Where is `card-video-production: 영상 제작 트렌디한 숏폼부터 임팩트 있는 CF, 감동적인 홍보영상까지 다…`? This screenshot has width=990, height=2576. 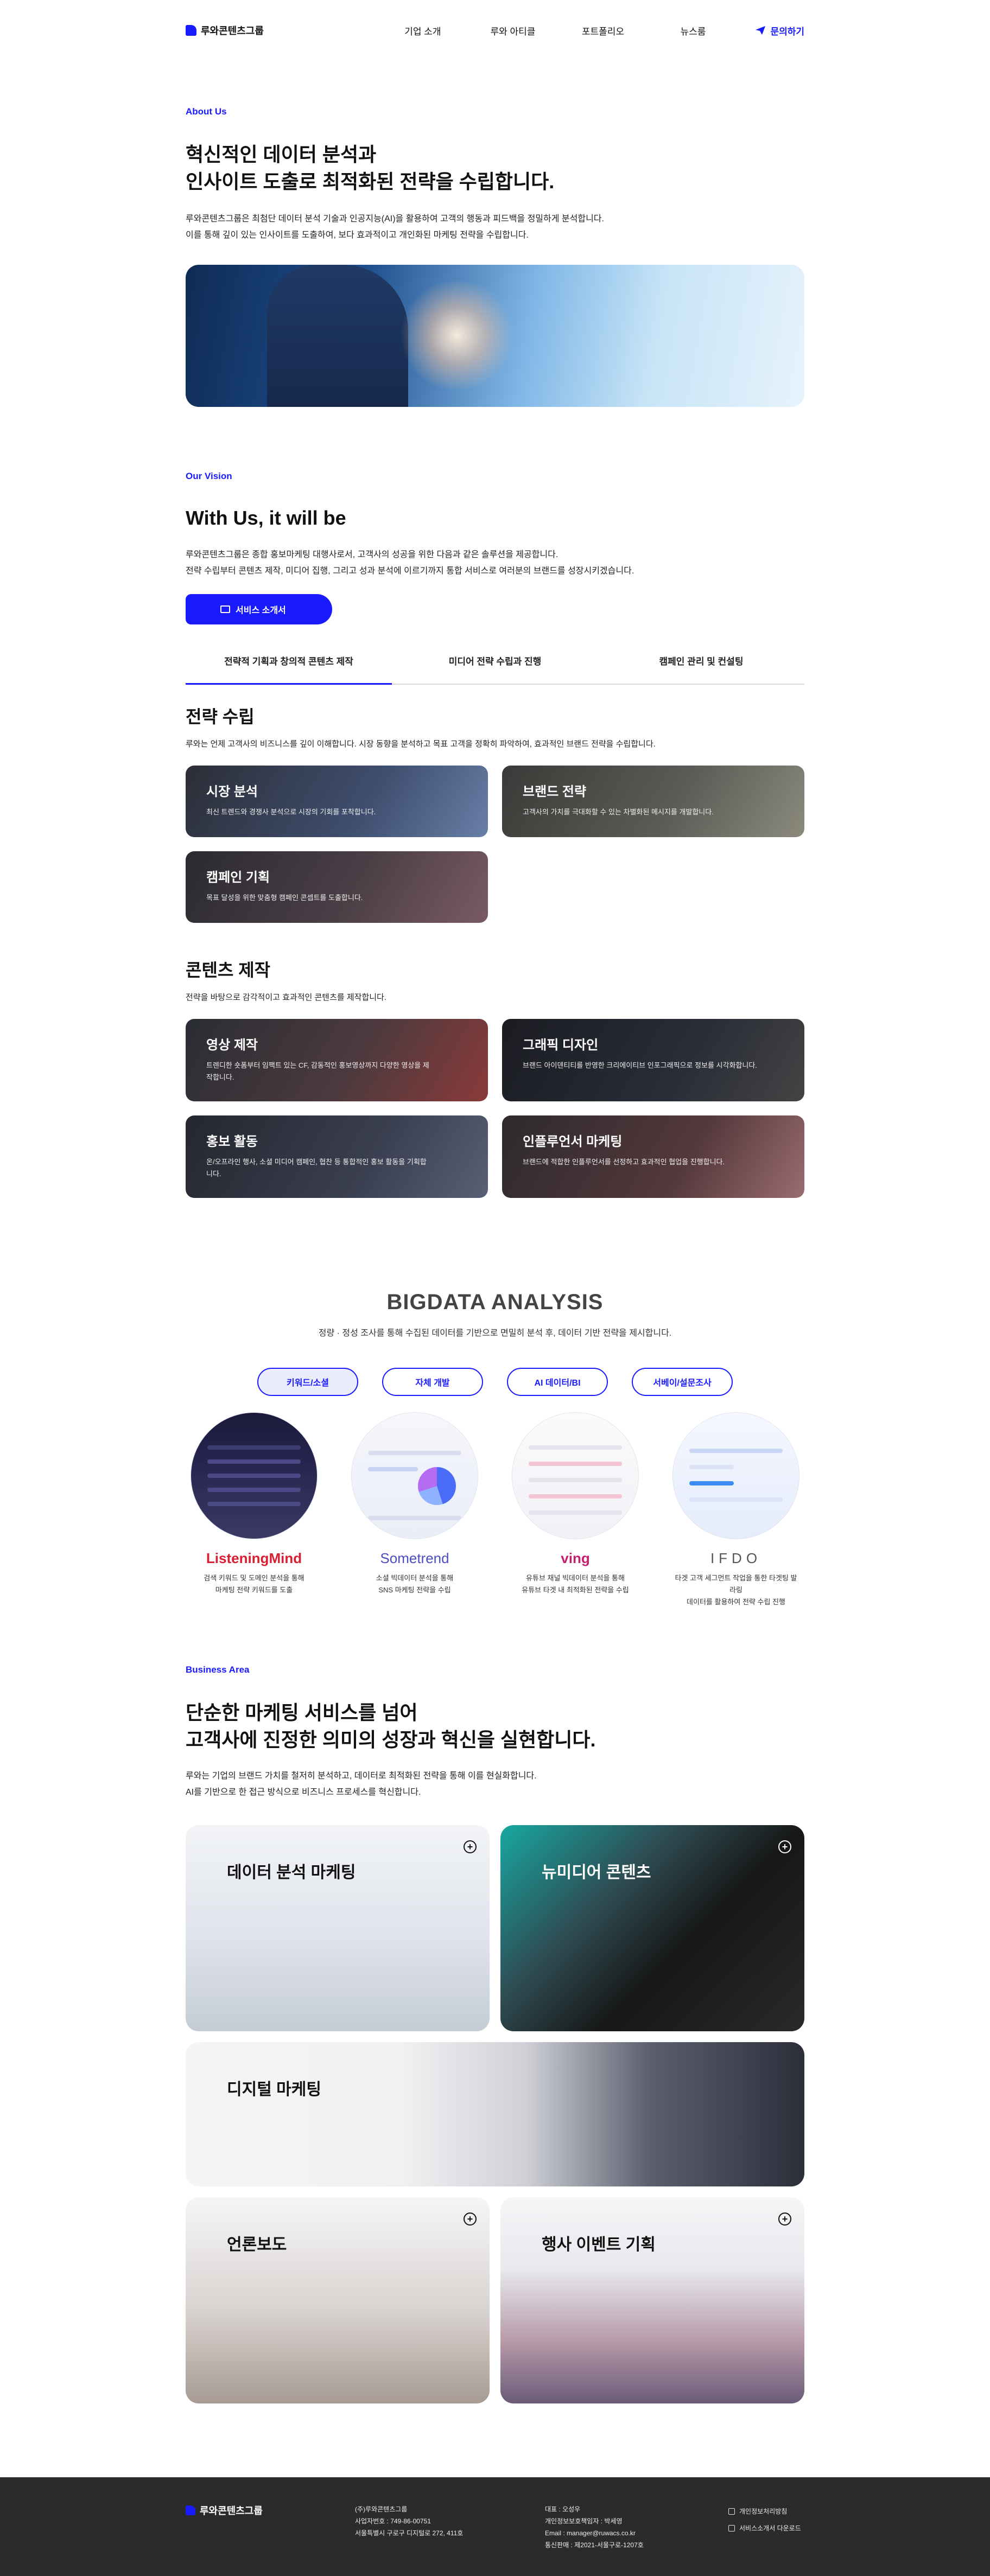 card-video-production: 영상 제작 트렌디한 숏폼부터 임팩트 있는 CF, 감동적인 홍보영상까지 다… is located at coordinates (337, 1059).